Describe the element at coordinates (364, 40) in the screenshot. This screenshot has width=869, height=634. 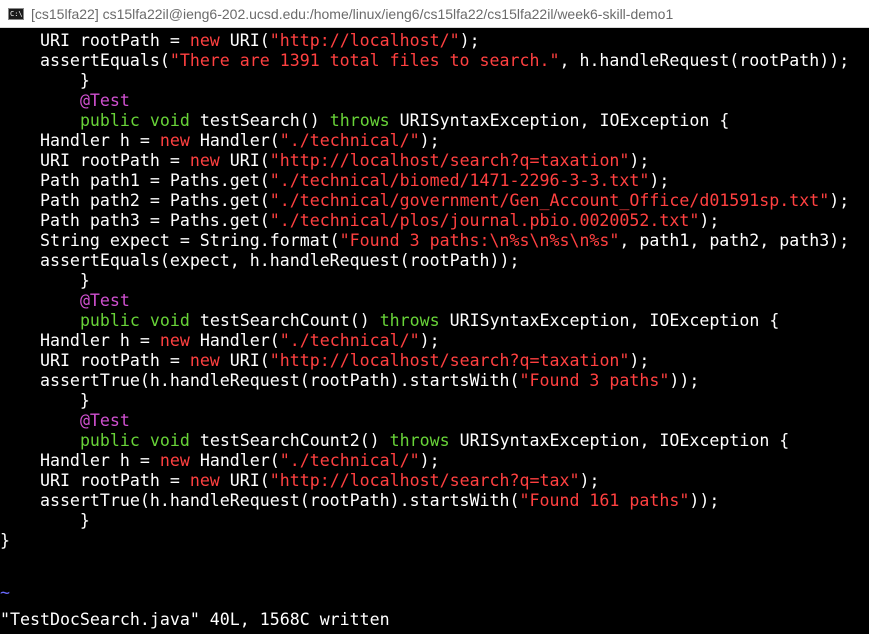
I see `code-token-str: "http://localhost/"` at that location.